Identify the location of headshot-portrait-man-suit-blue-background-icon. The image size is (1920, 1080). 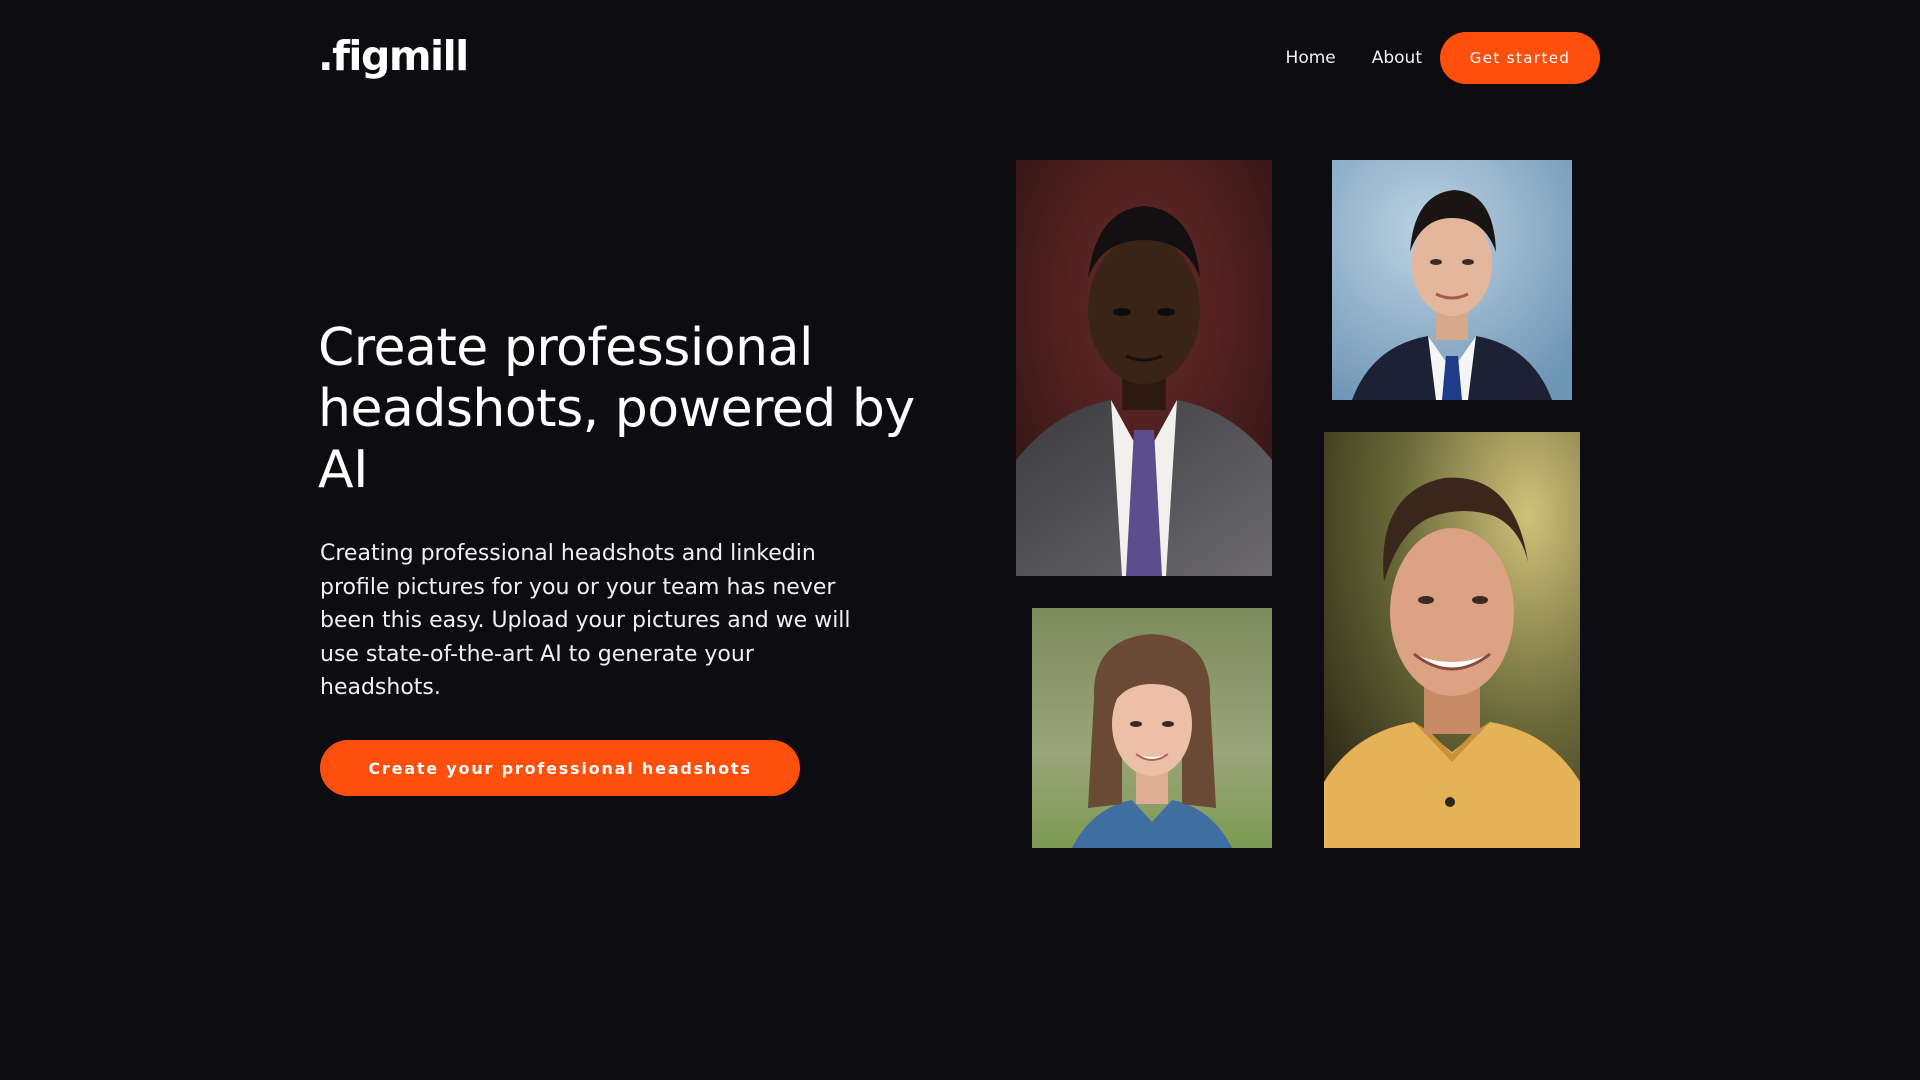
(1452, 280).